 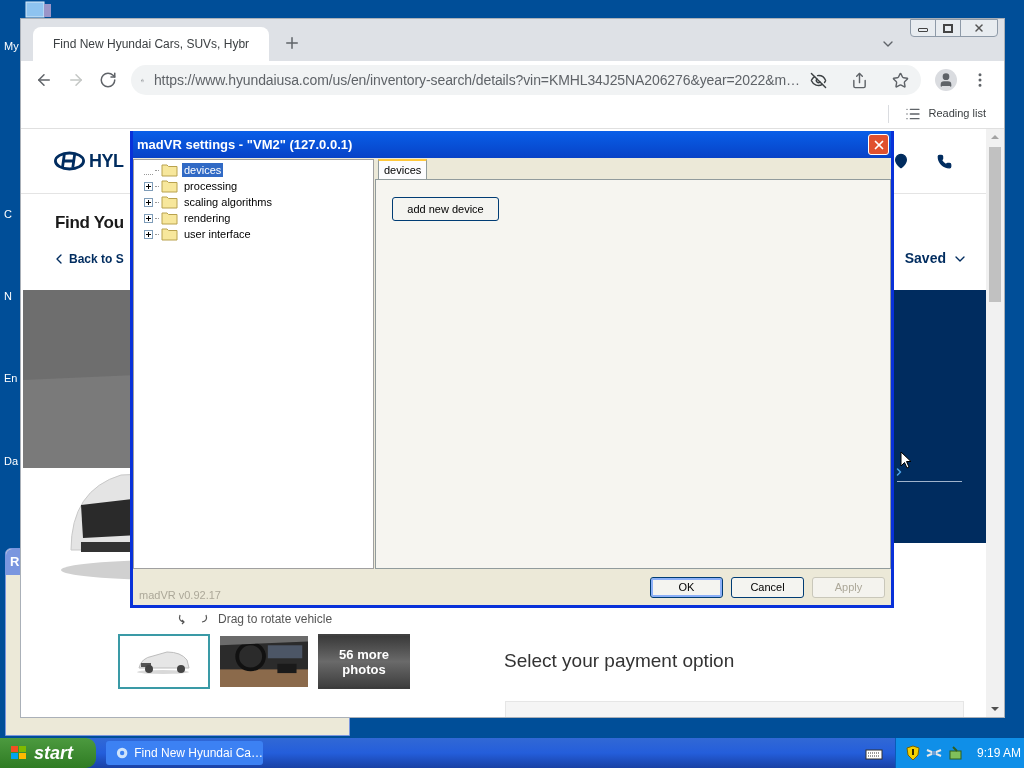 I want to click on thumbnail: 56 more photos, so click(x=364, y=661).